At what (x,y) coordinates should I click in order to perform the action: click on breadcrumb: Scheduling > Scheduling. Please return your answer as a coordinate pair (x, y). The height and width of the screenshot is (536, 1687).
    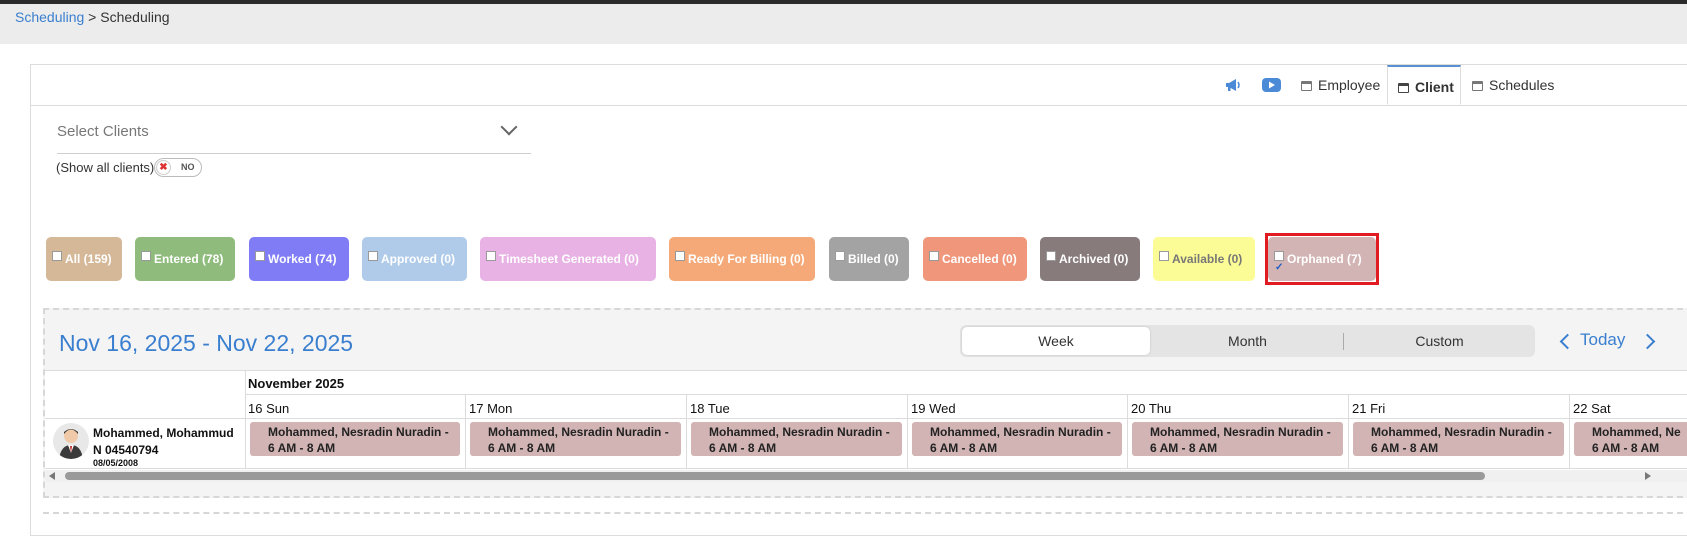
    Looking at the image, I should click on (92, 17).